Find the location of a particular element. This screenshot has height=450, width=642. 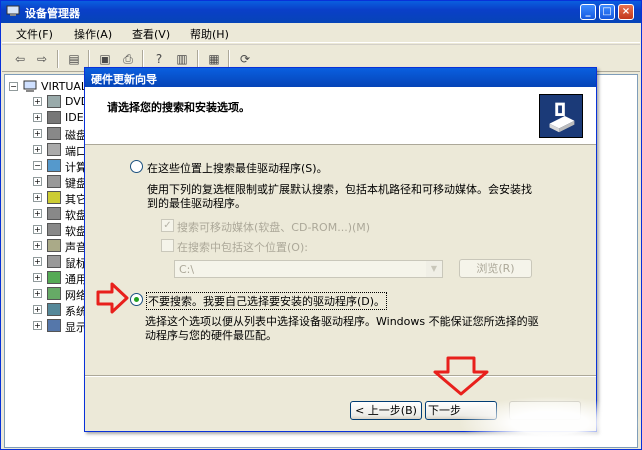

wizard-header: 请选择您的搜索和安装选项。 is located at coordinates (340, 116).